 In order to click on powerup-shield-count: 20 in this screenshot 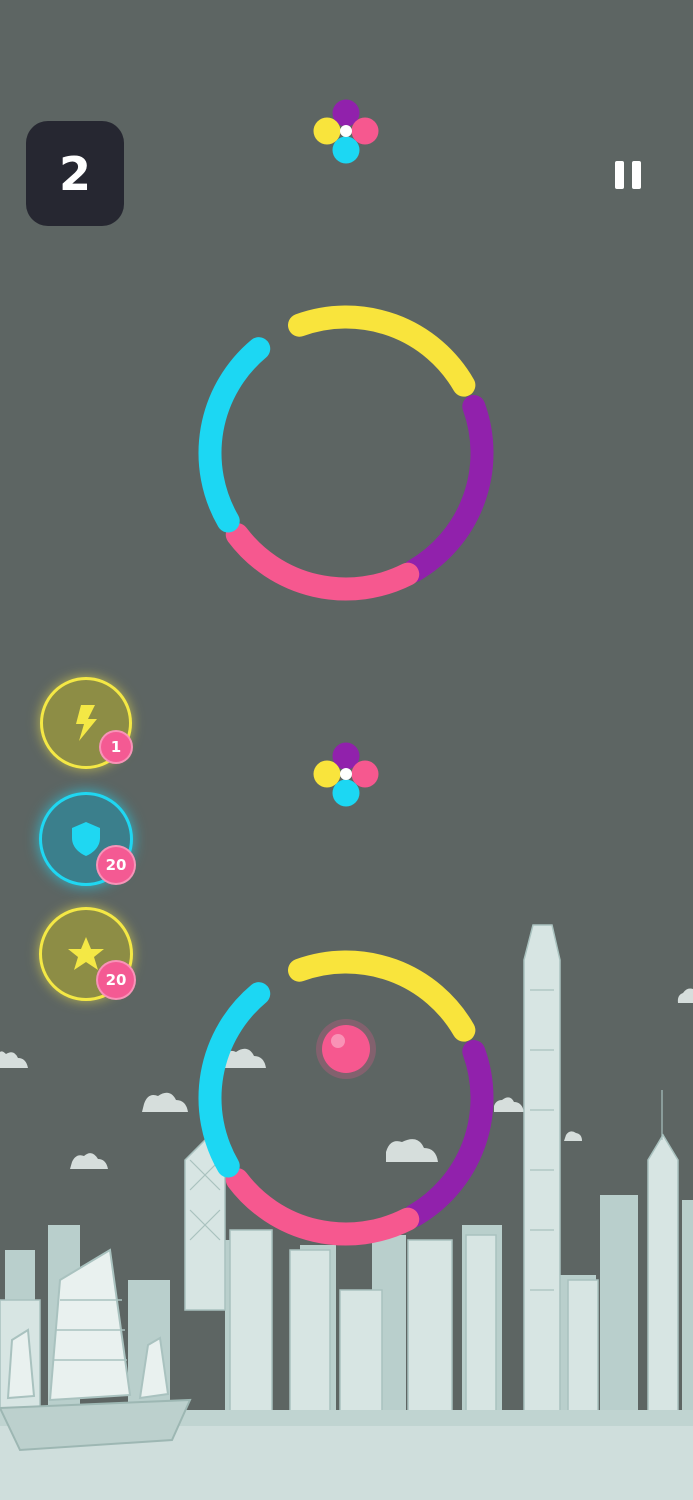, I will do `click(116, 865)`.